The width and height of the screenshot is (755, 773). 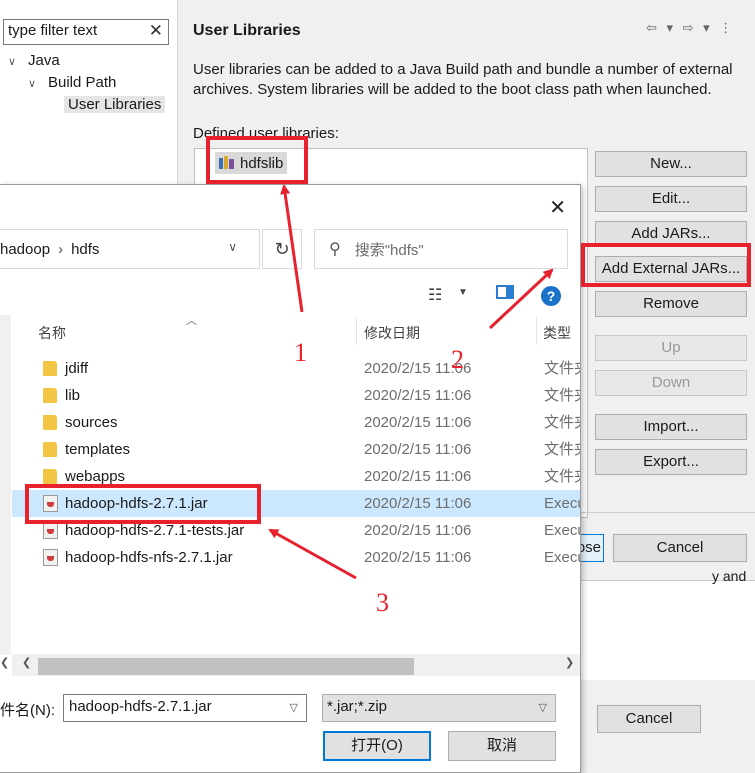 I want to click on navigation-pane-scrollbar, so click(x=5, y=485).